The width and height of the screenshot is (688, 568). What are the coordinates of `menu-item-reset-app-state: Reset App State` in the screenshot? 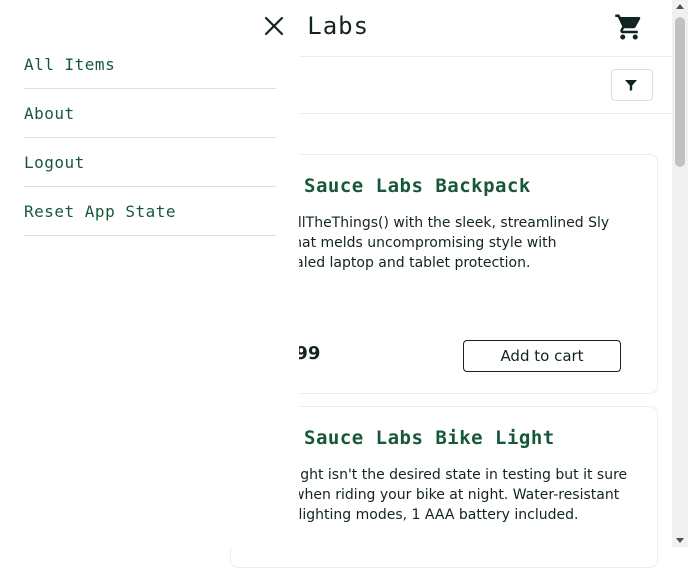 It's located at (150, 211).